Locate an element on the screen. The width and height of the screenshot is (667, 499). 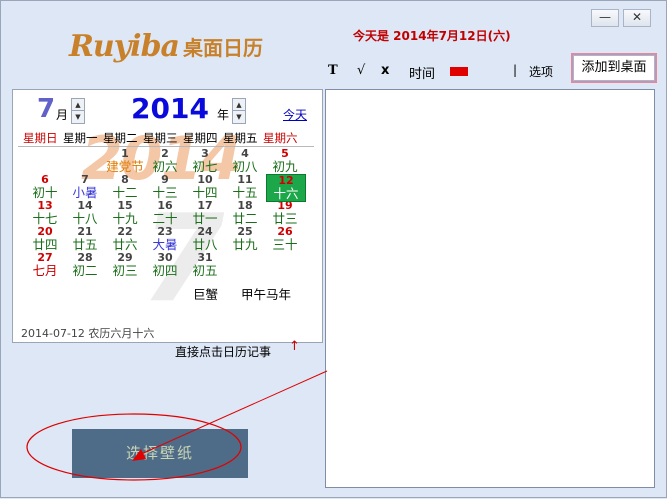
add-to-desktop-button: 添加到桌面 is located at coordinates (614, 68).